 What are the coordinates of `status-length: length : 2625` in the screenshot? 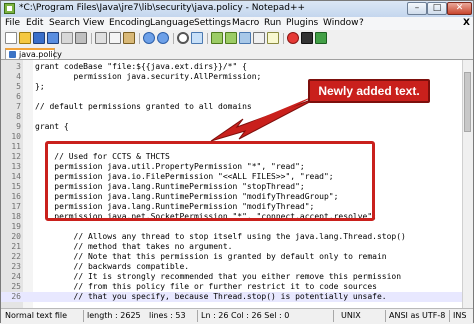 It's located at (114, 315).